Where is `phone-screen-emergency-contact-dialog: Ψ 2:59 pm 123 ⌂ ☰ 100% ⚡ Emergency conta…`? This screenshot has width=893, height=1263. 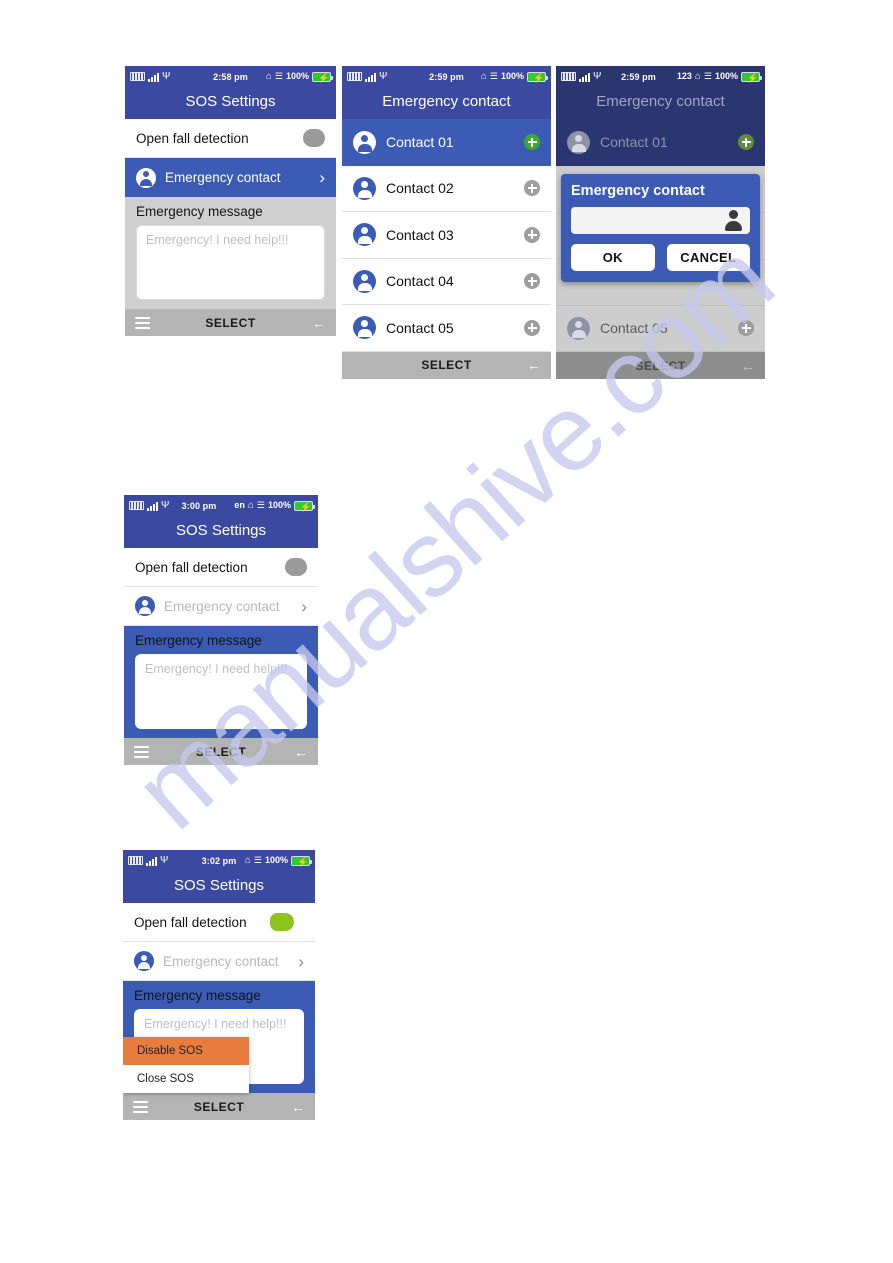 phone-screen-emergency-contact-dialog: Ψ 2:59 pm 123 ⌂ ☰ 100% ⚡ Emergency conta… is located at coordinates (660, 222).